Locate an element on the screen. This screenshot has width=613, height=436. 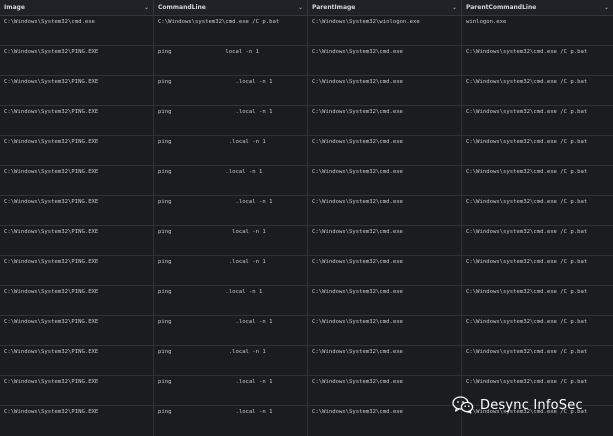
column-header-label: ParentCommandLine is located at coordinates (501, 7).